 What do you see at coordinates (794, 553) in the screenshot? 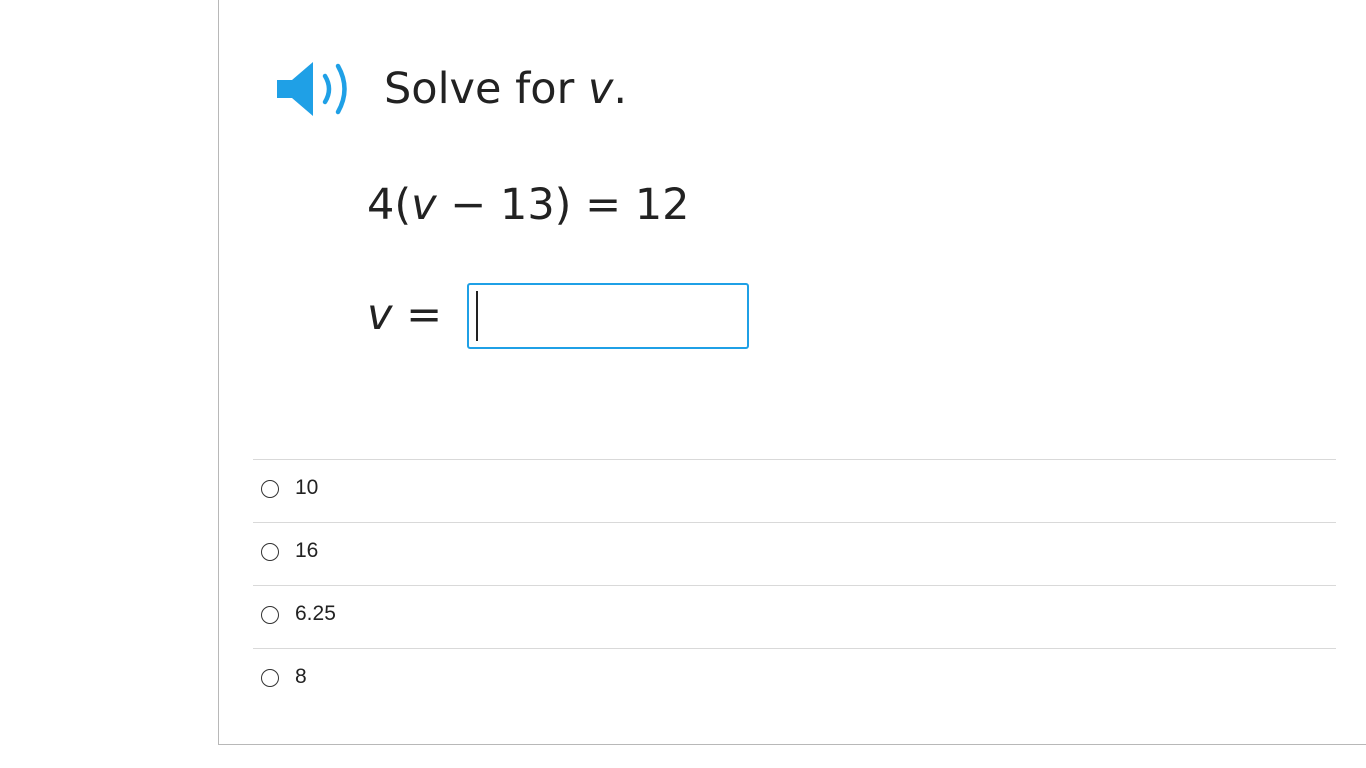
I see `choice-option: 16` at bounding box center [794, 553].